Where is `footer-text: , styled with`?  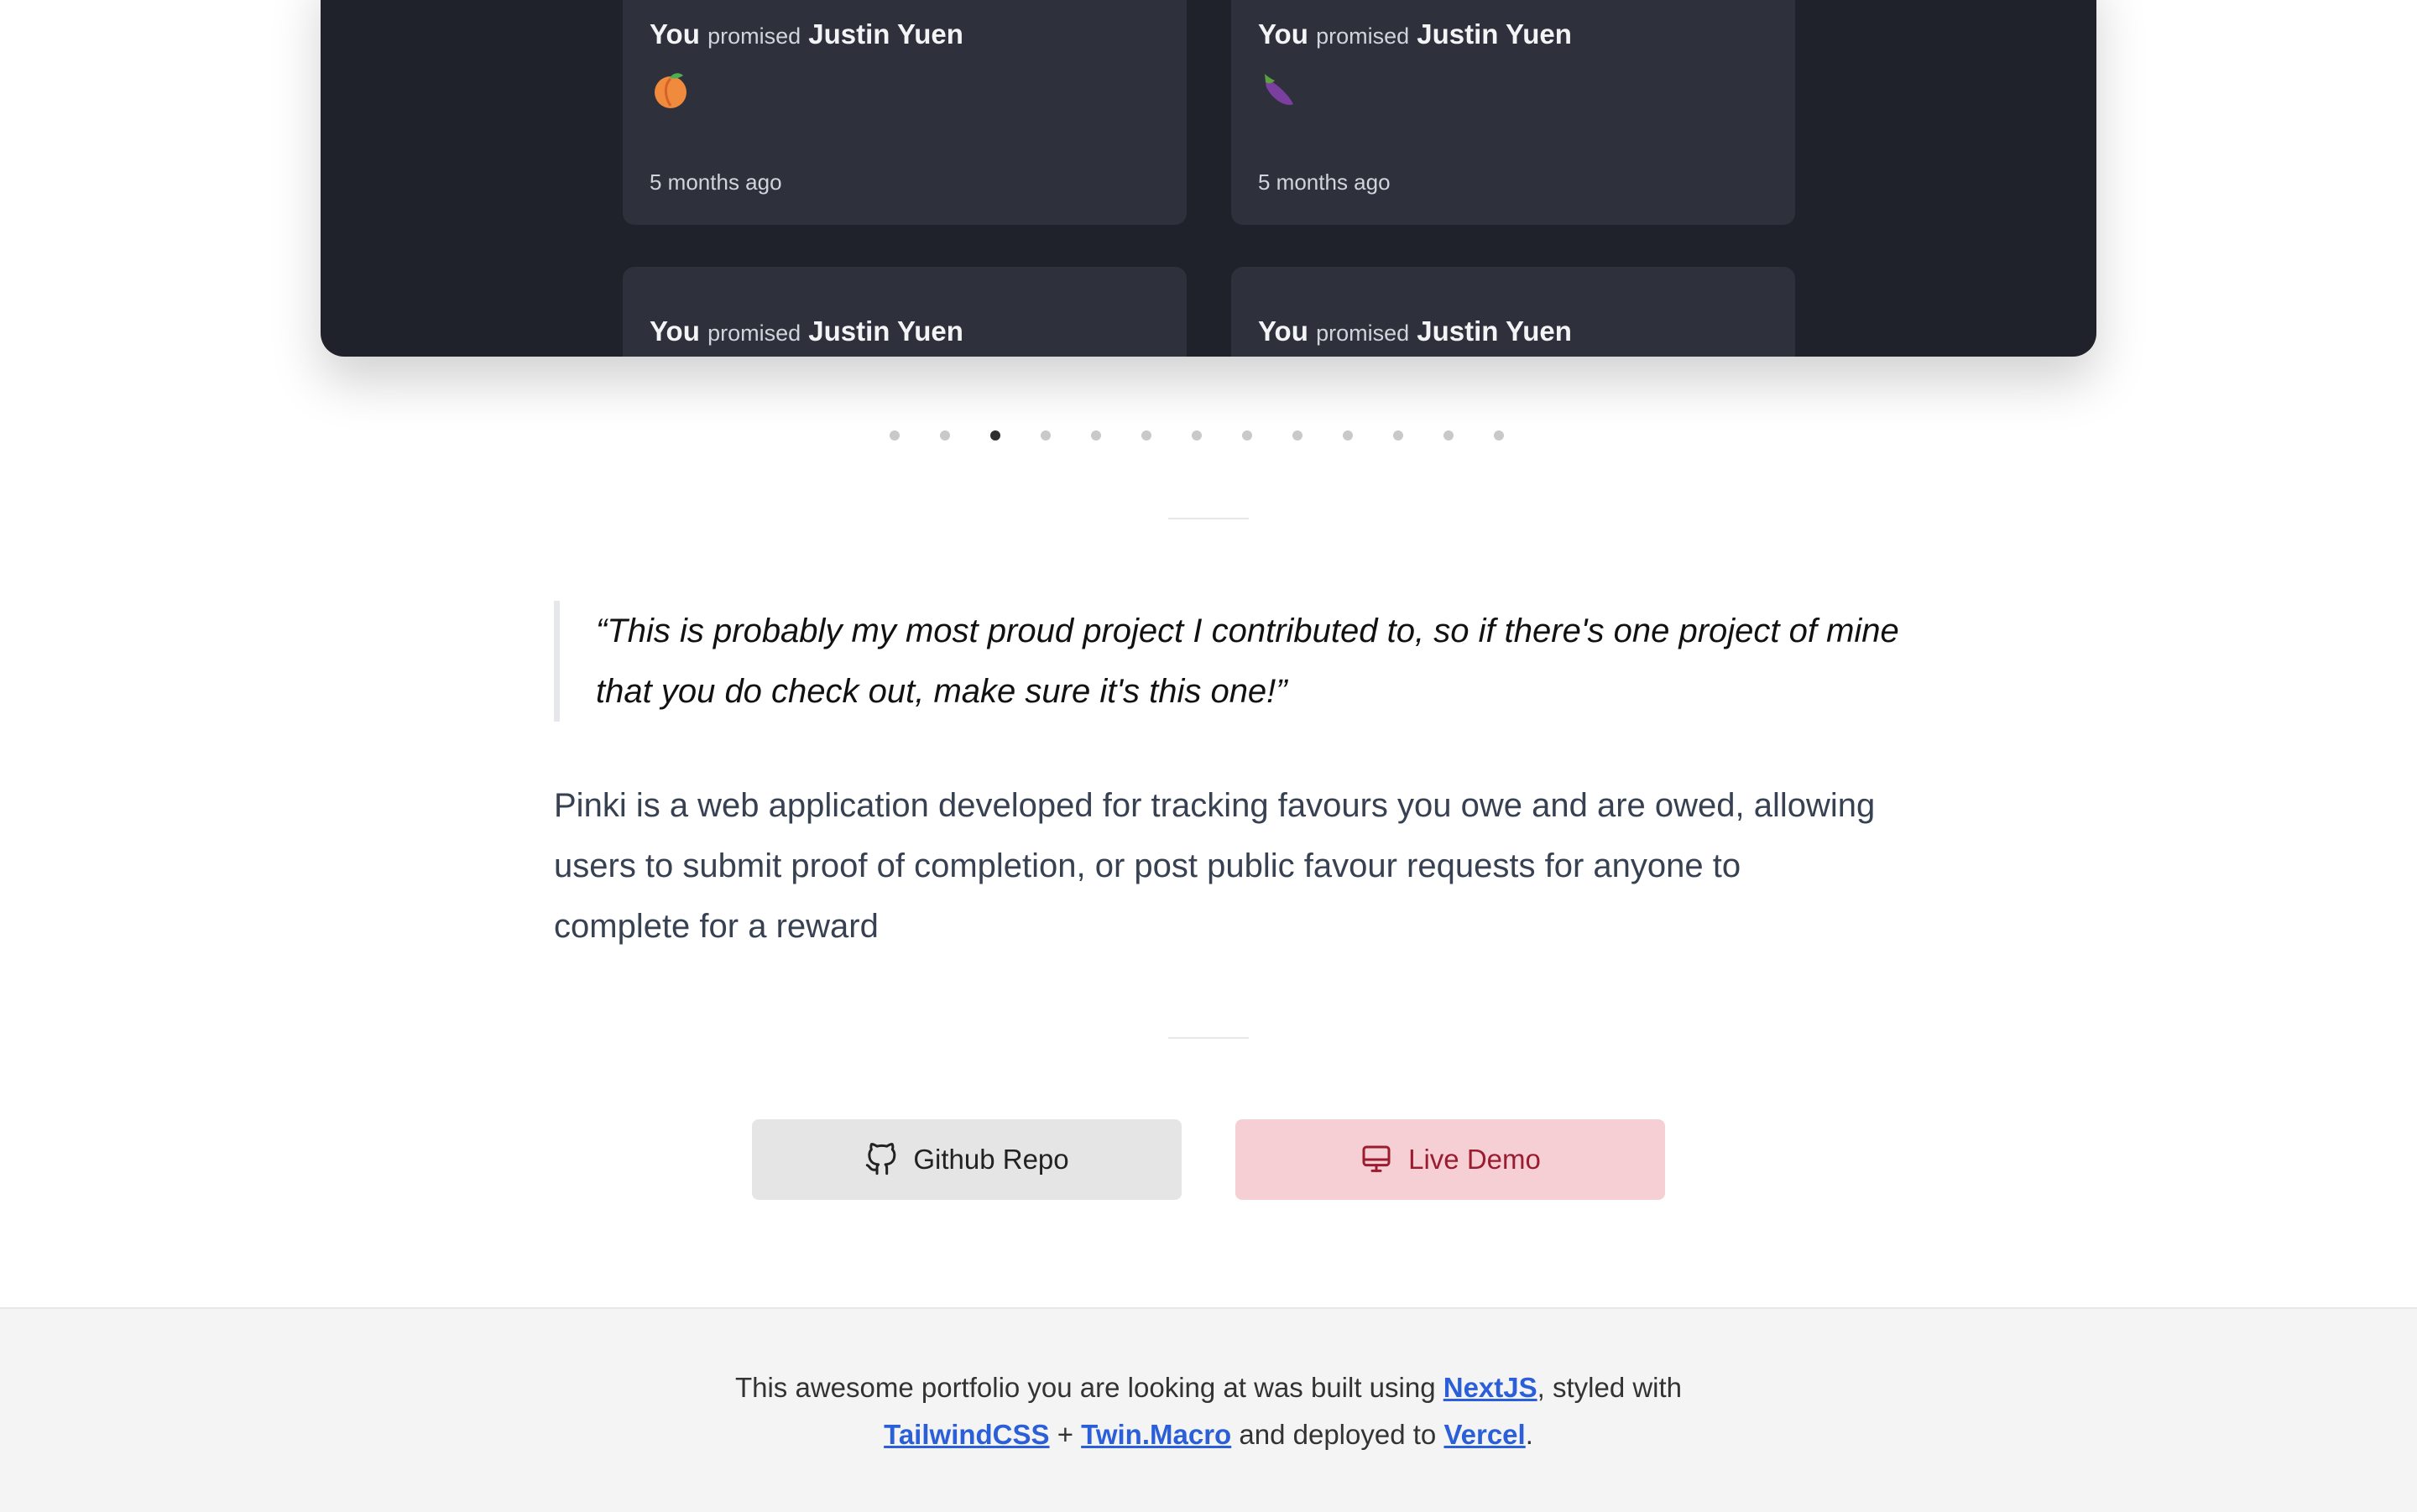 footer-text: , styled with is located at coordinates (1610, 1387).